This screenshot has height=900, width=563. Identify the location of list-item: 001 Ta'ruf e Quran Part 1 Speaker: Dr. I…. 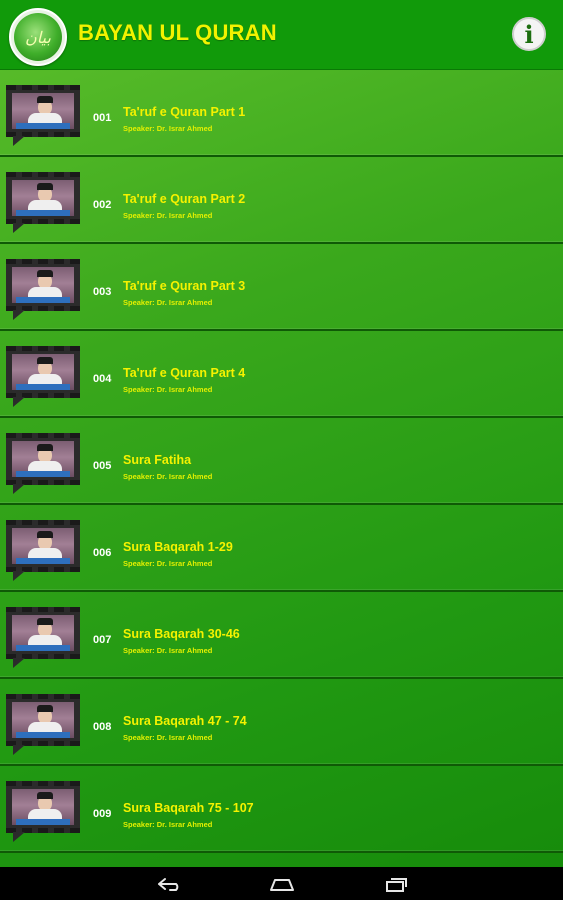
(281, 113).